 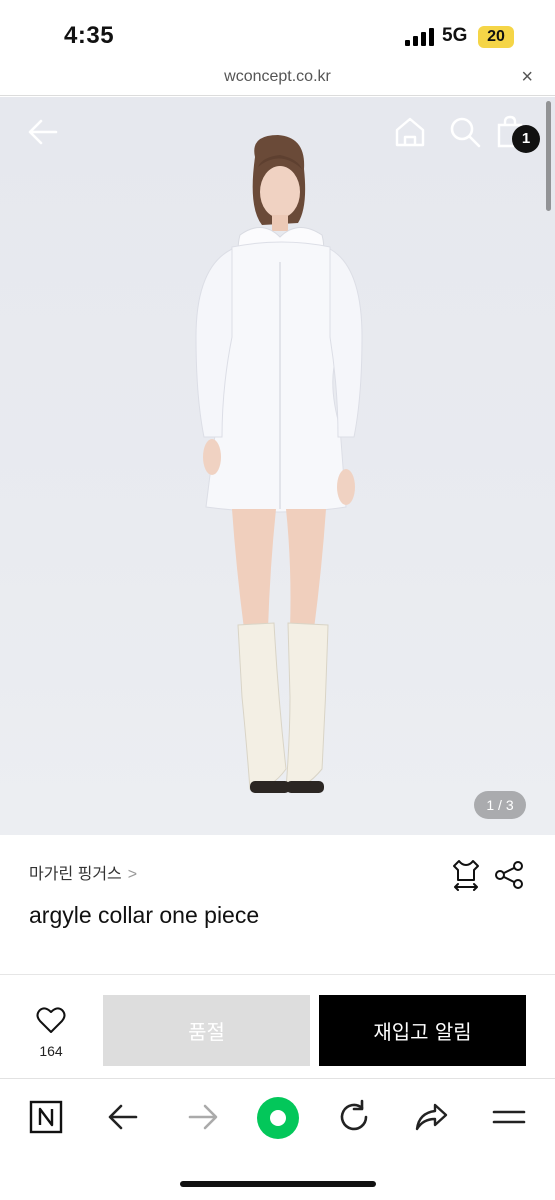 I want to click on green-dot-icon, so click(x=278, y=1118).